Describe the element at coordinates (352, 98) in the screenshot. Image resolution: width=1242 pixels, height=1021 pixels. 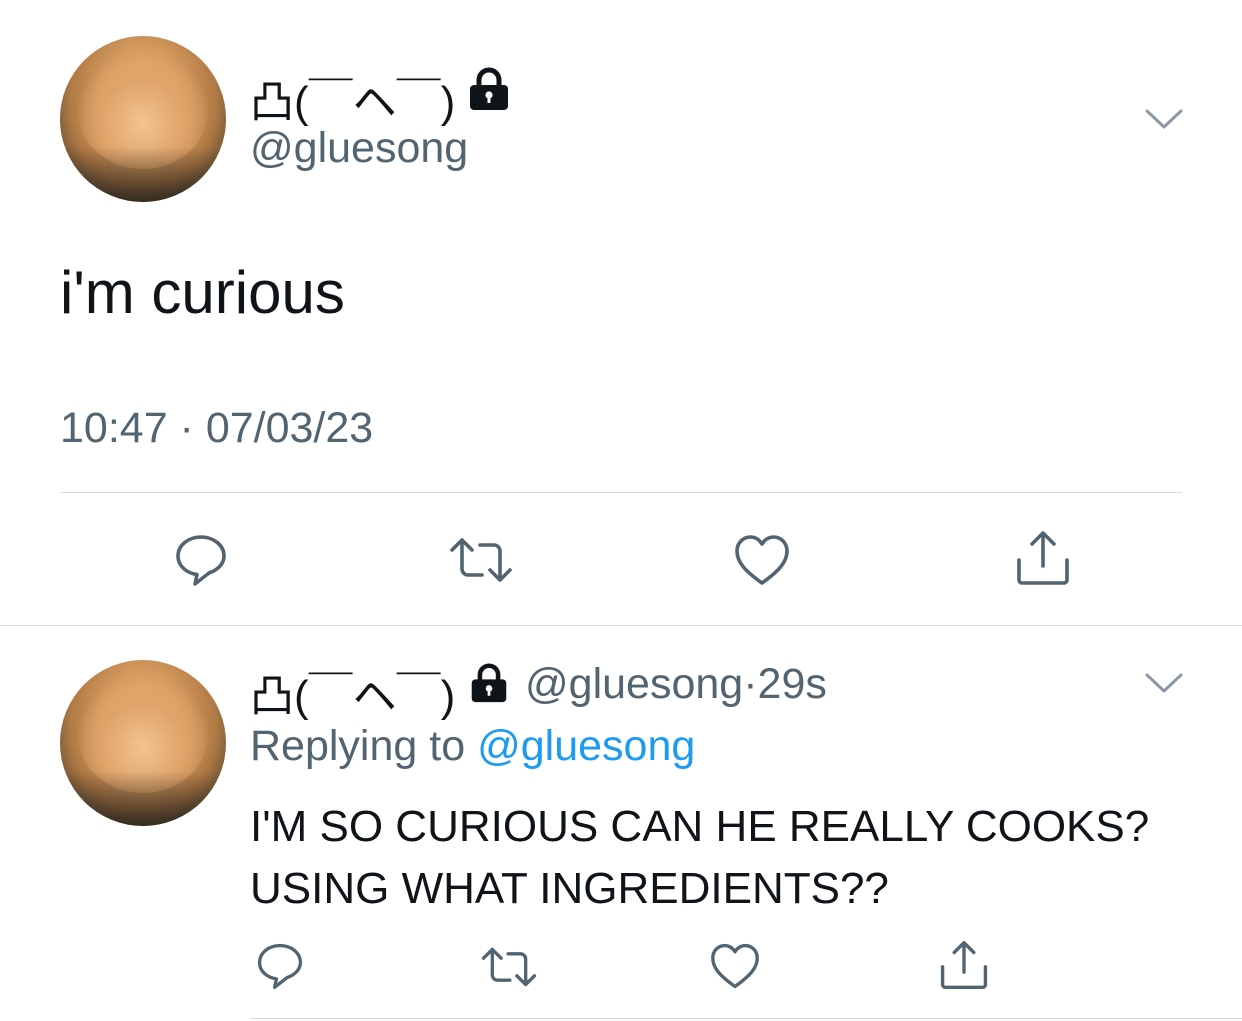
I see `display-name: 凸(￣ヘ￣)` at that location.